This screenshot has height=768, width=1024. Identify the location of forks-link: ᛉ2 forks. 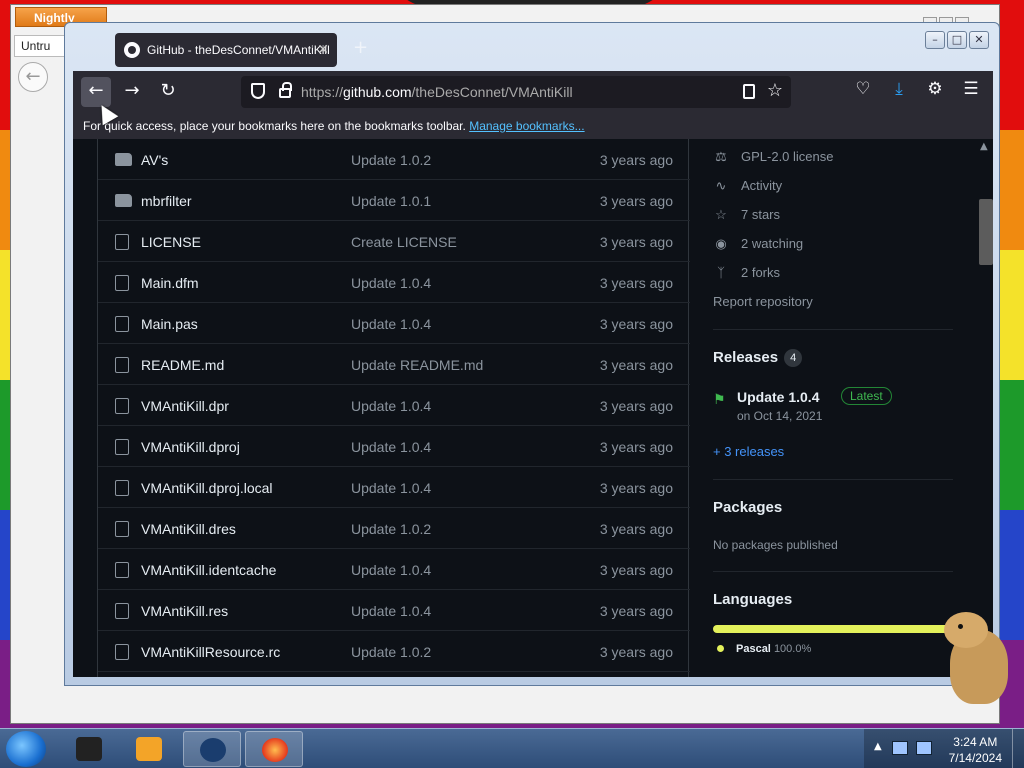
(746, 275).